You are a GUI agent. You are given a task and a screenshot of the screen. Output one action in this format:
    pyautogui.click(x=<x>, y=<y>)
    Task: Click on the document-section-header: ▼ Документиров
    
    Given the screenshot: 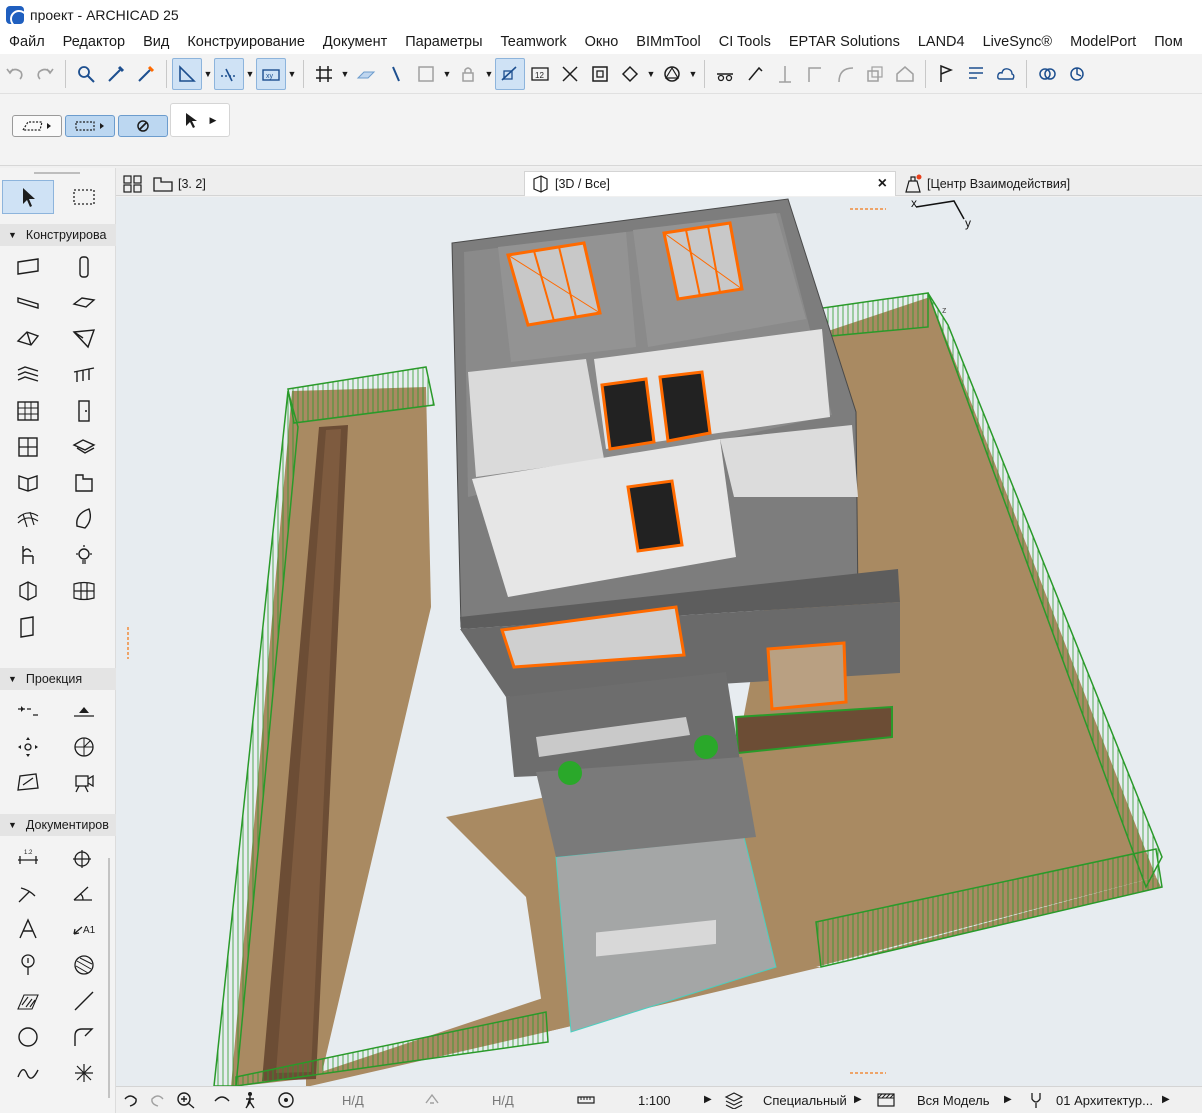 What is the action you would take?
    pyautogui.click(x=58, y=825)
    